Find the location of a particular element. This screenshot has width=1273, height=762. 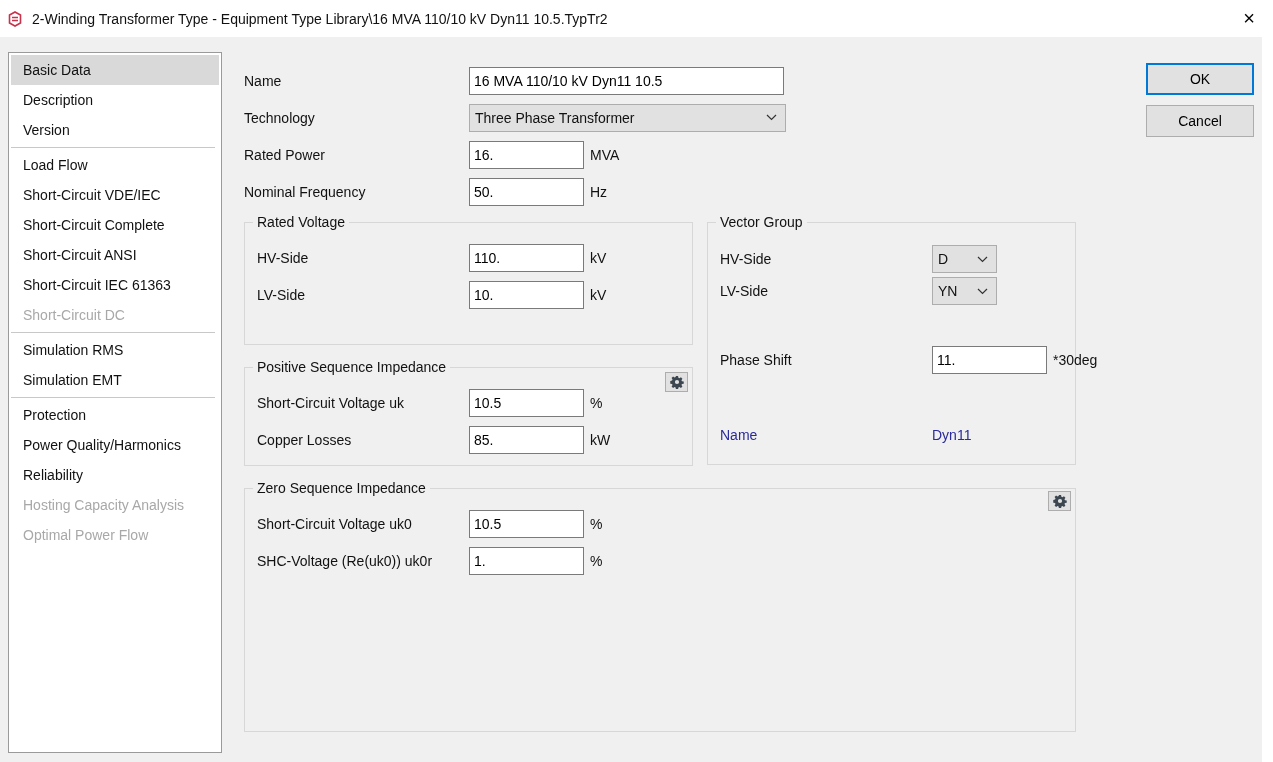

text-field: 16 MVA 110/10 kV Dyn11 10.5 is located at coordinates (626, 80).